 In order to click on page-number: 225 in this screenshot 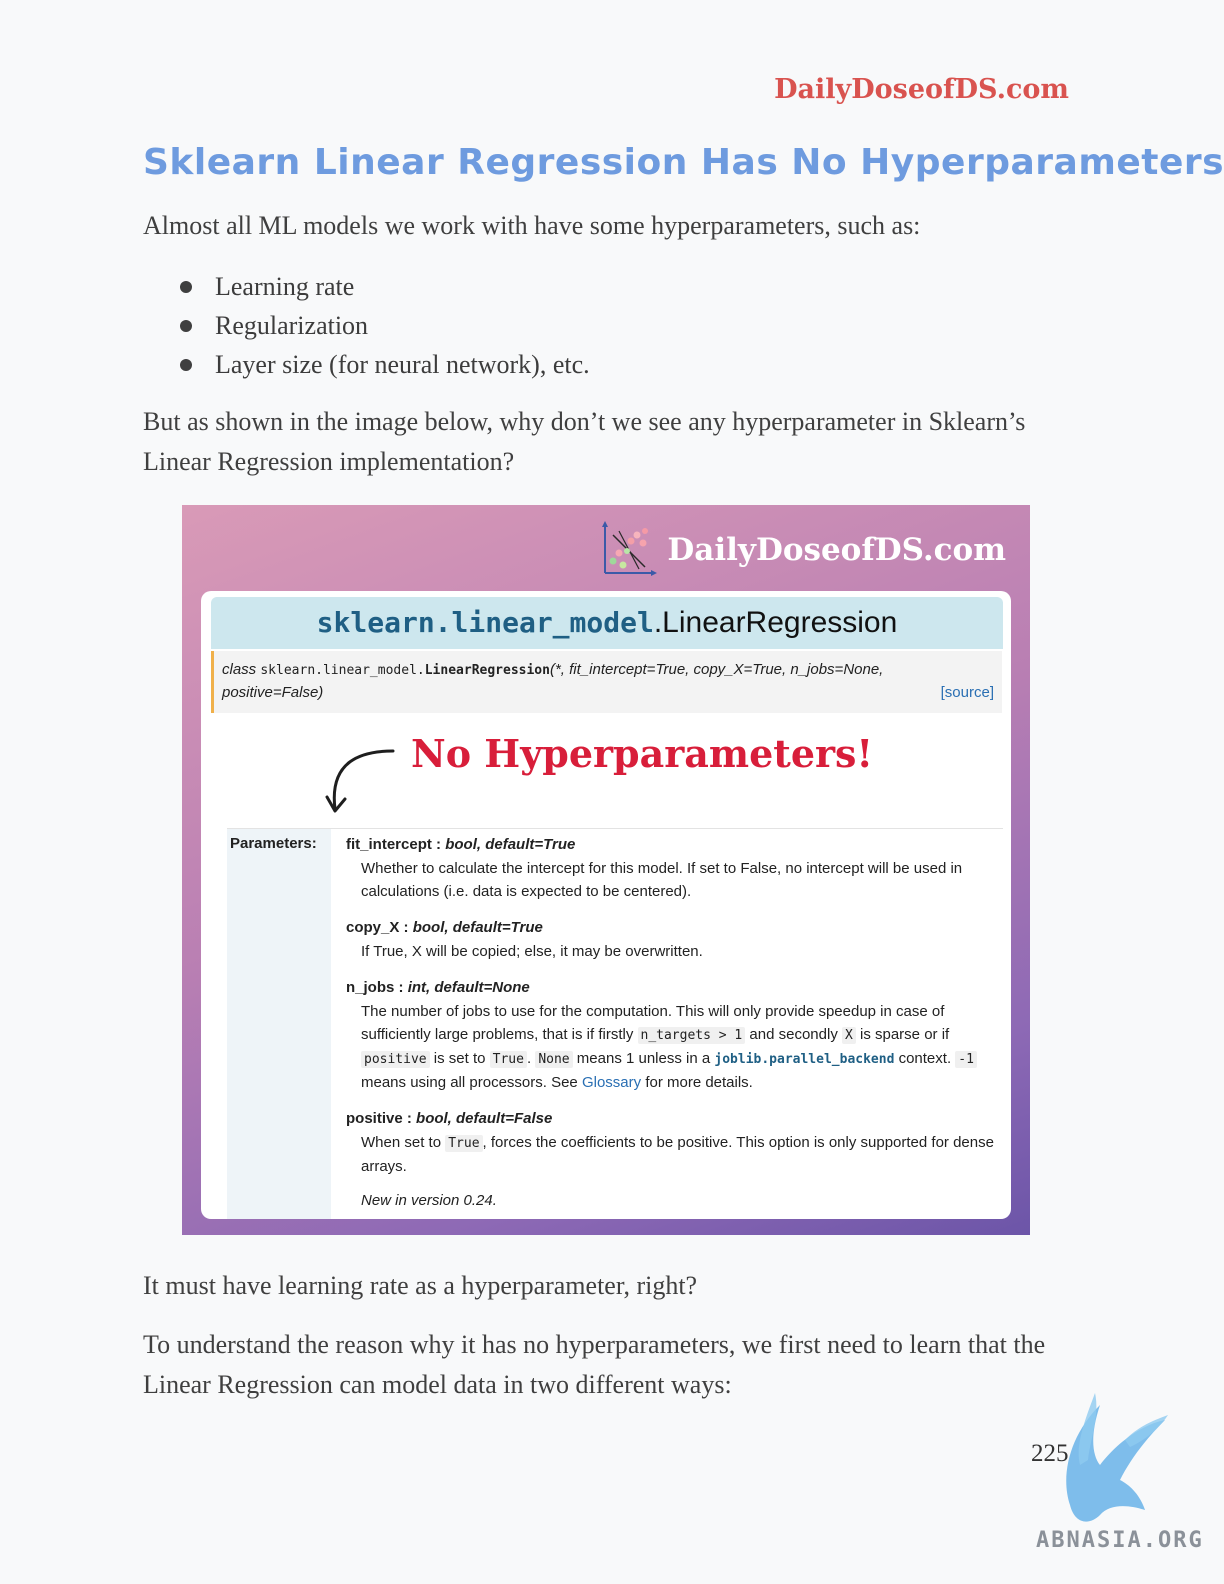, I will do `click(1050, 1453)`.